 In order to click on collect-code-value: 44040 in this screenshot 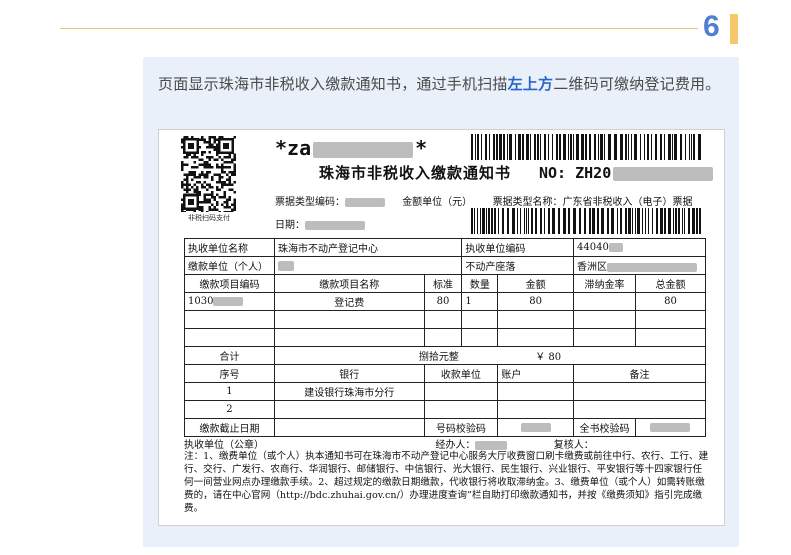, I will do `click(593, 247)`.